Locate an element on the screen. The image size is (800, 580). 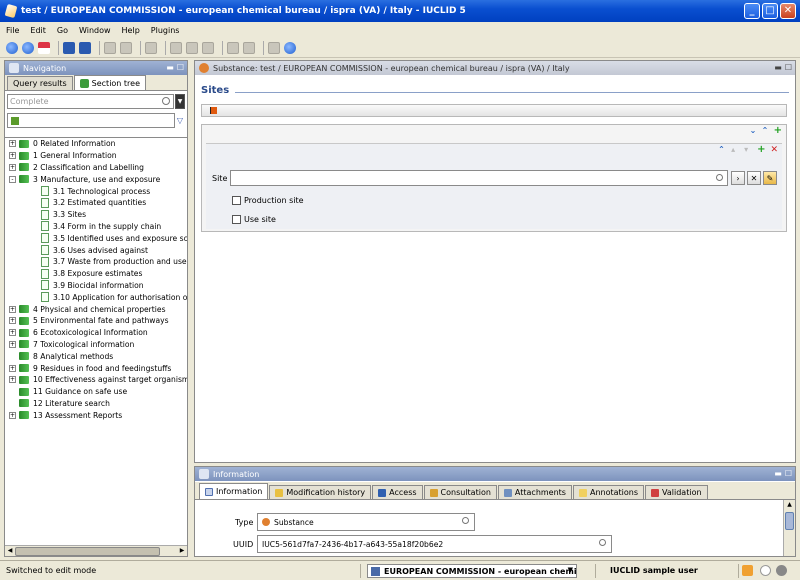
tree-item: +0 Related Information is located at coordinates (96, 144).